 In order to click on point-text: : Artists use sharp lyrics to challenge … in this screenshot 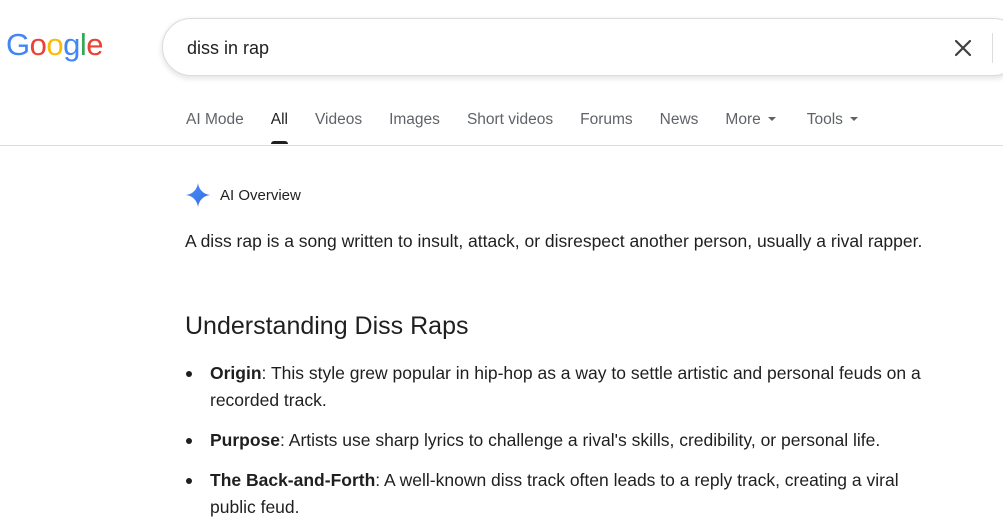, I will do `click(580, 440)`.